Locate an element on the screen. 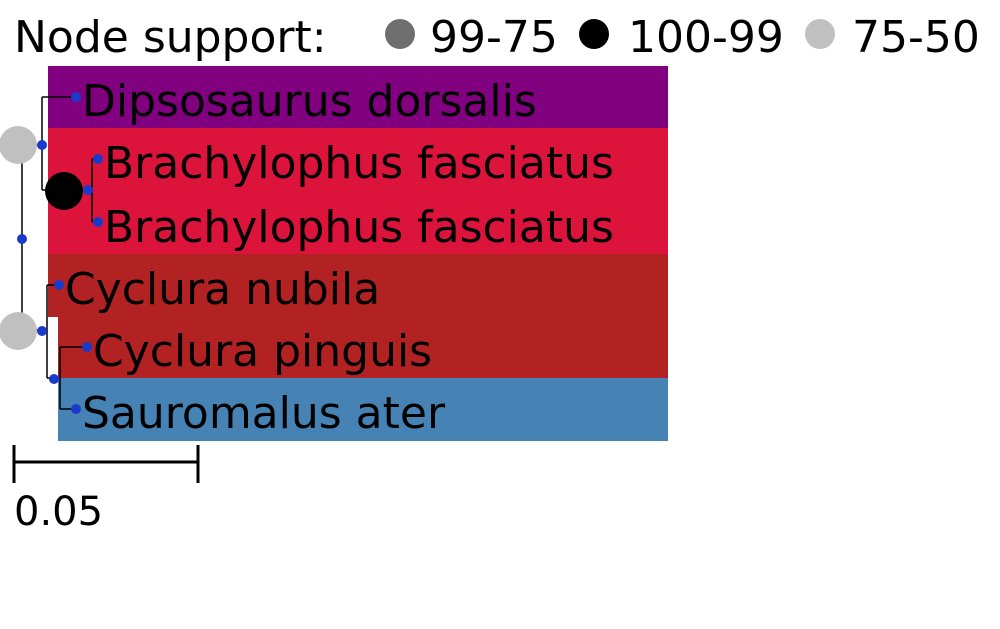 Image resolution: width=1000 pixels, height=629 pixels. node-dot-cyclura-nubila is located at coordinates (59, 285).